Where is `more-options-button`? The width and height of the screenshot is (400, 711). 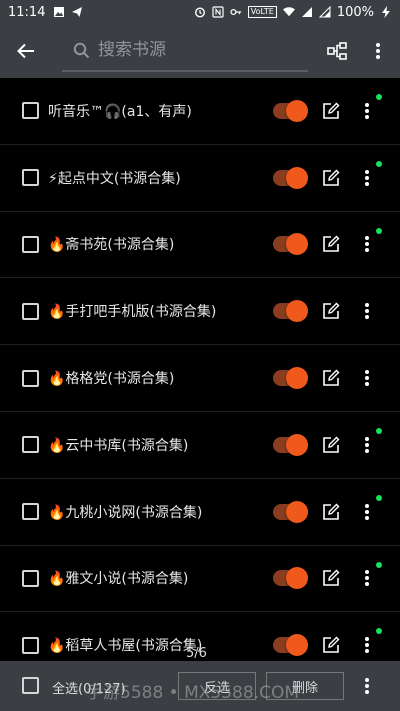 more-options-button is located at coordinates (378, 51).